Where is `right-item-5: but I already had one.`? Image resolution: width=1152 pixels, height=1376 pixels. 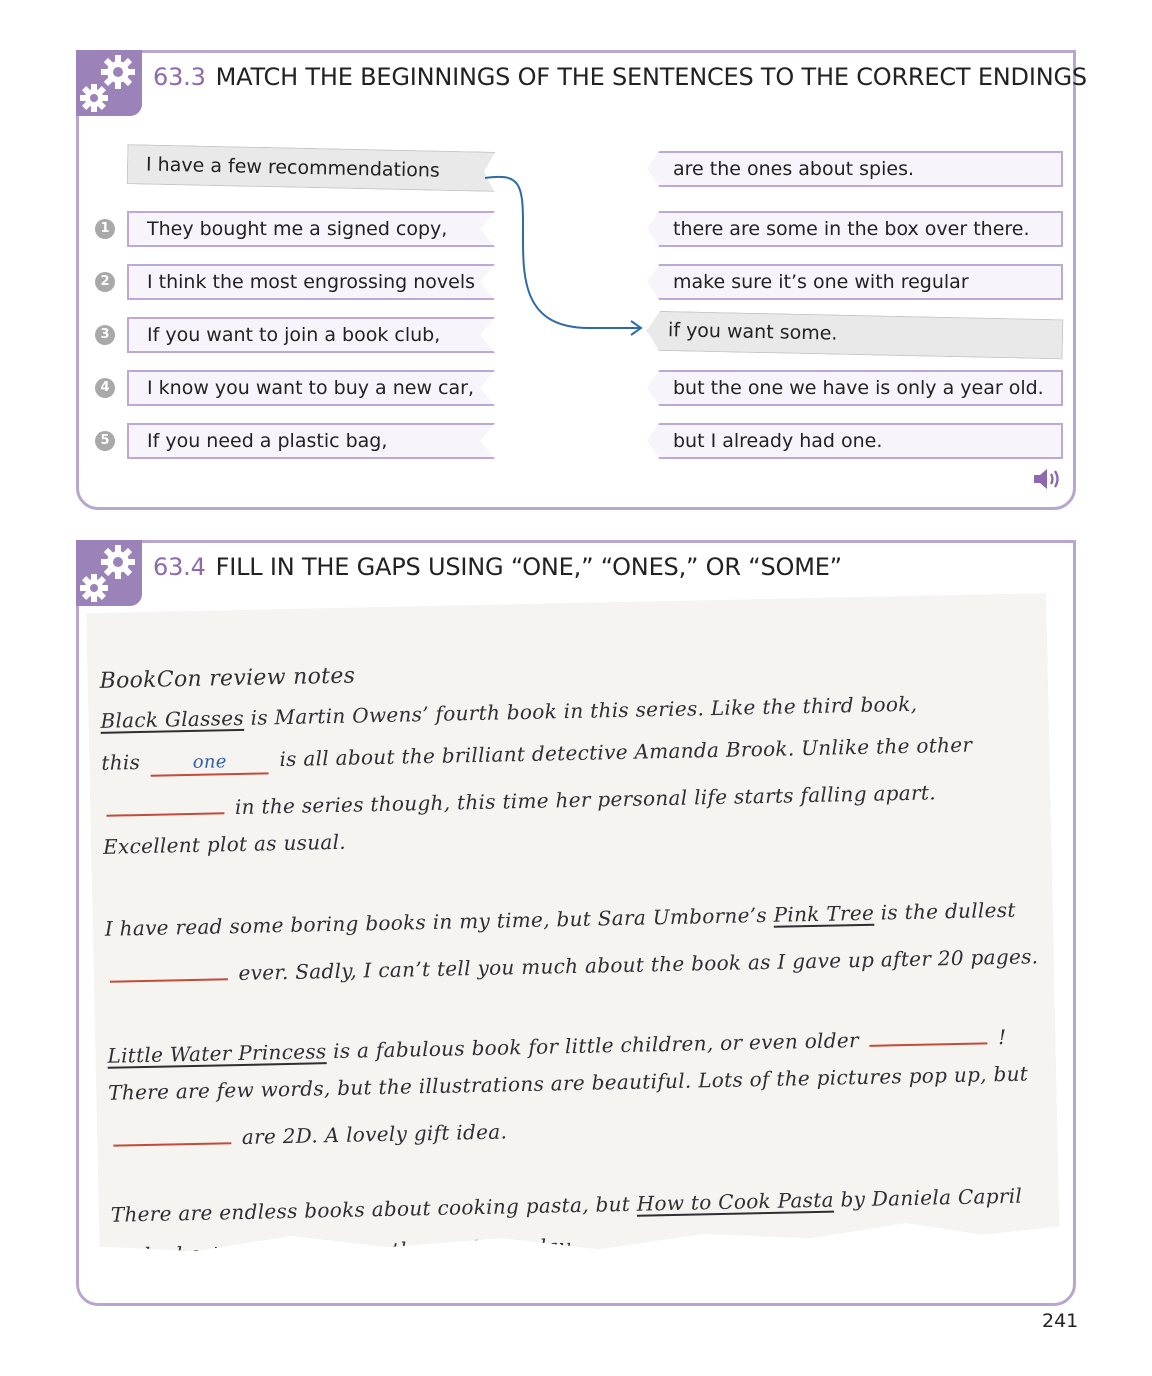 right-item-5: but I already had one. is located at coordinates (855, 441).